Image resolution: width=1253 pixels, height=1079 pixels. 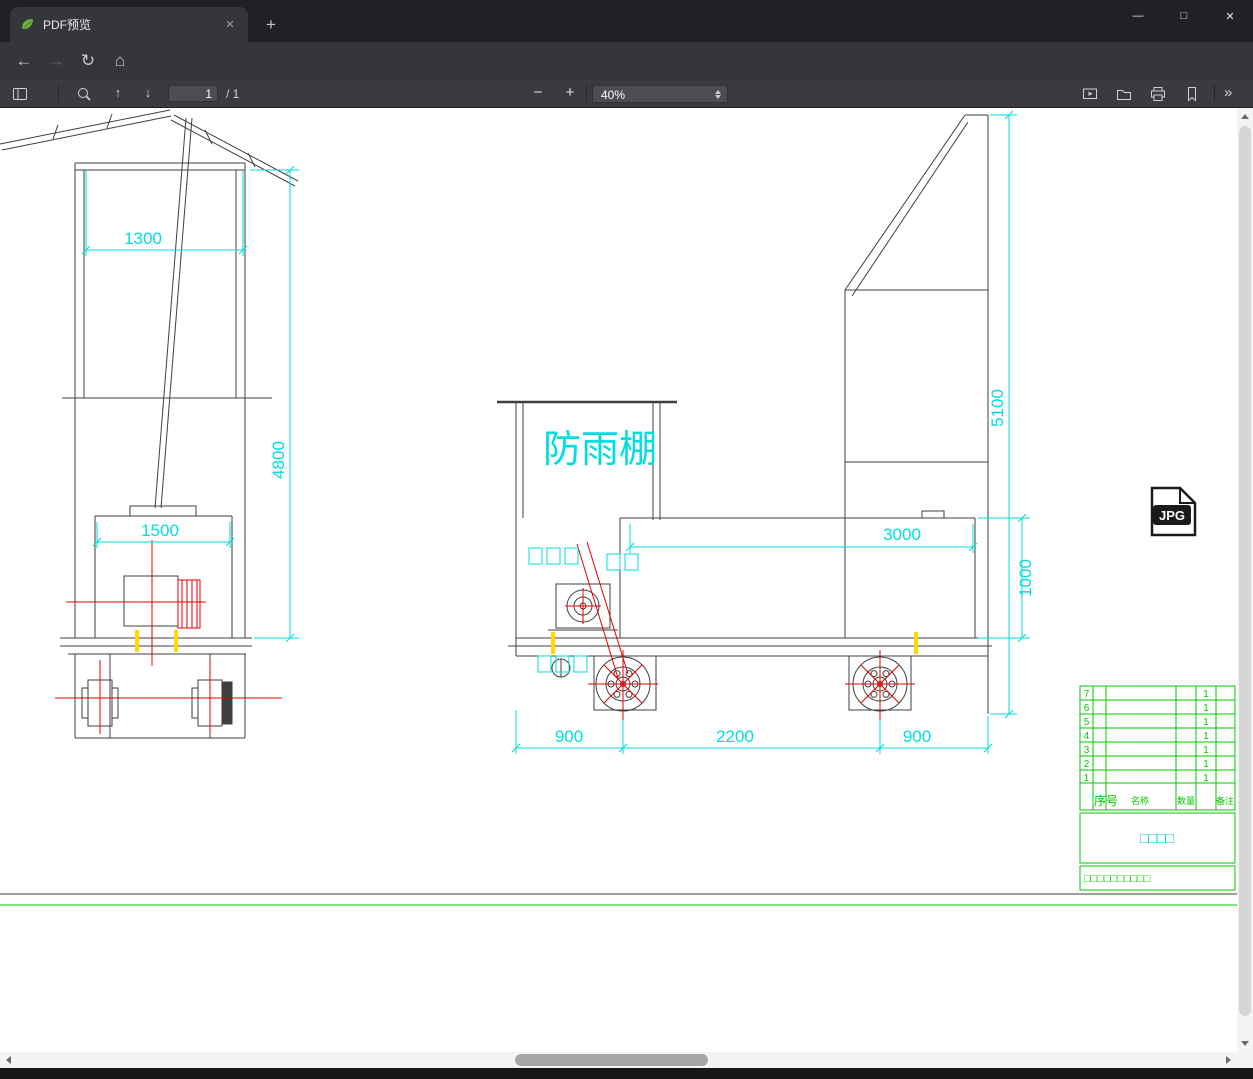 I want to click on dim-4800: 4800, so click(x=278, y=460).